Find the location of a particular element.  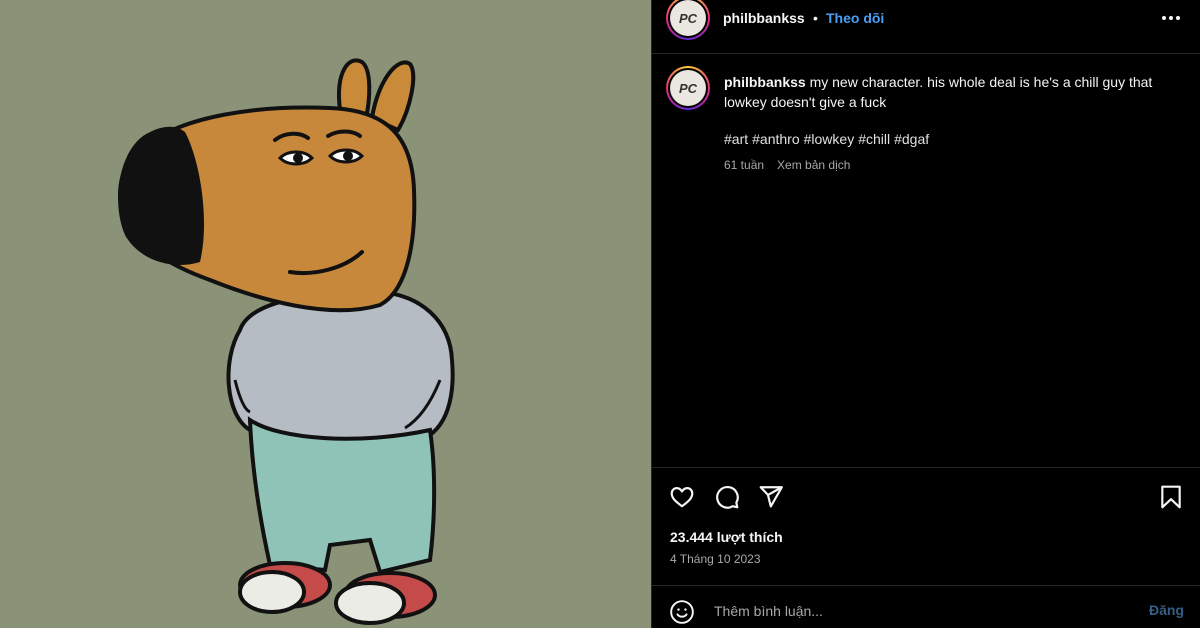

post-age: 61 tuần is located at coordinates (744, 165).